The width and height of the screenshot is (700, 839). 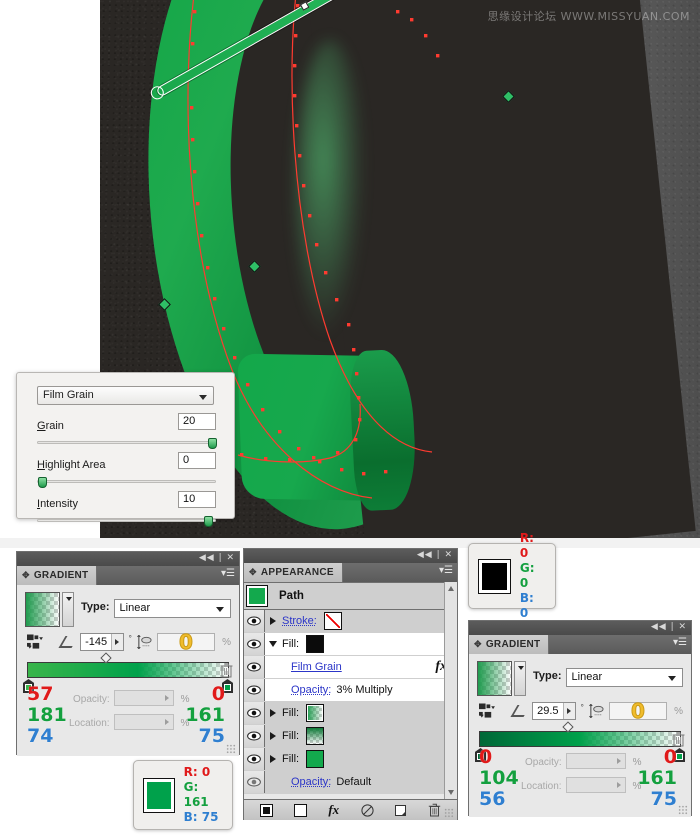 I want to click on gradient-preview-swatch-right, so click(x=494, y=678).